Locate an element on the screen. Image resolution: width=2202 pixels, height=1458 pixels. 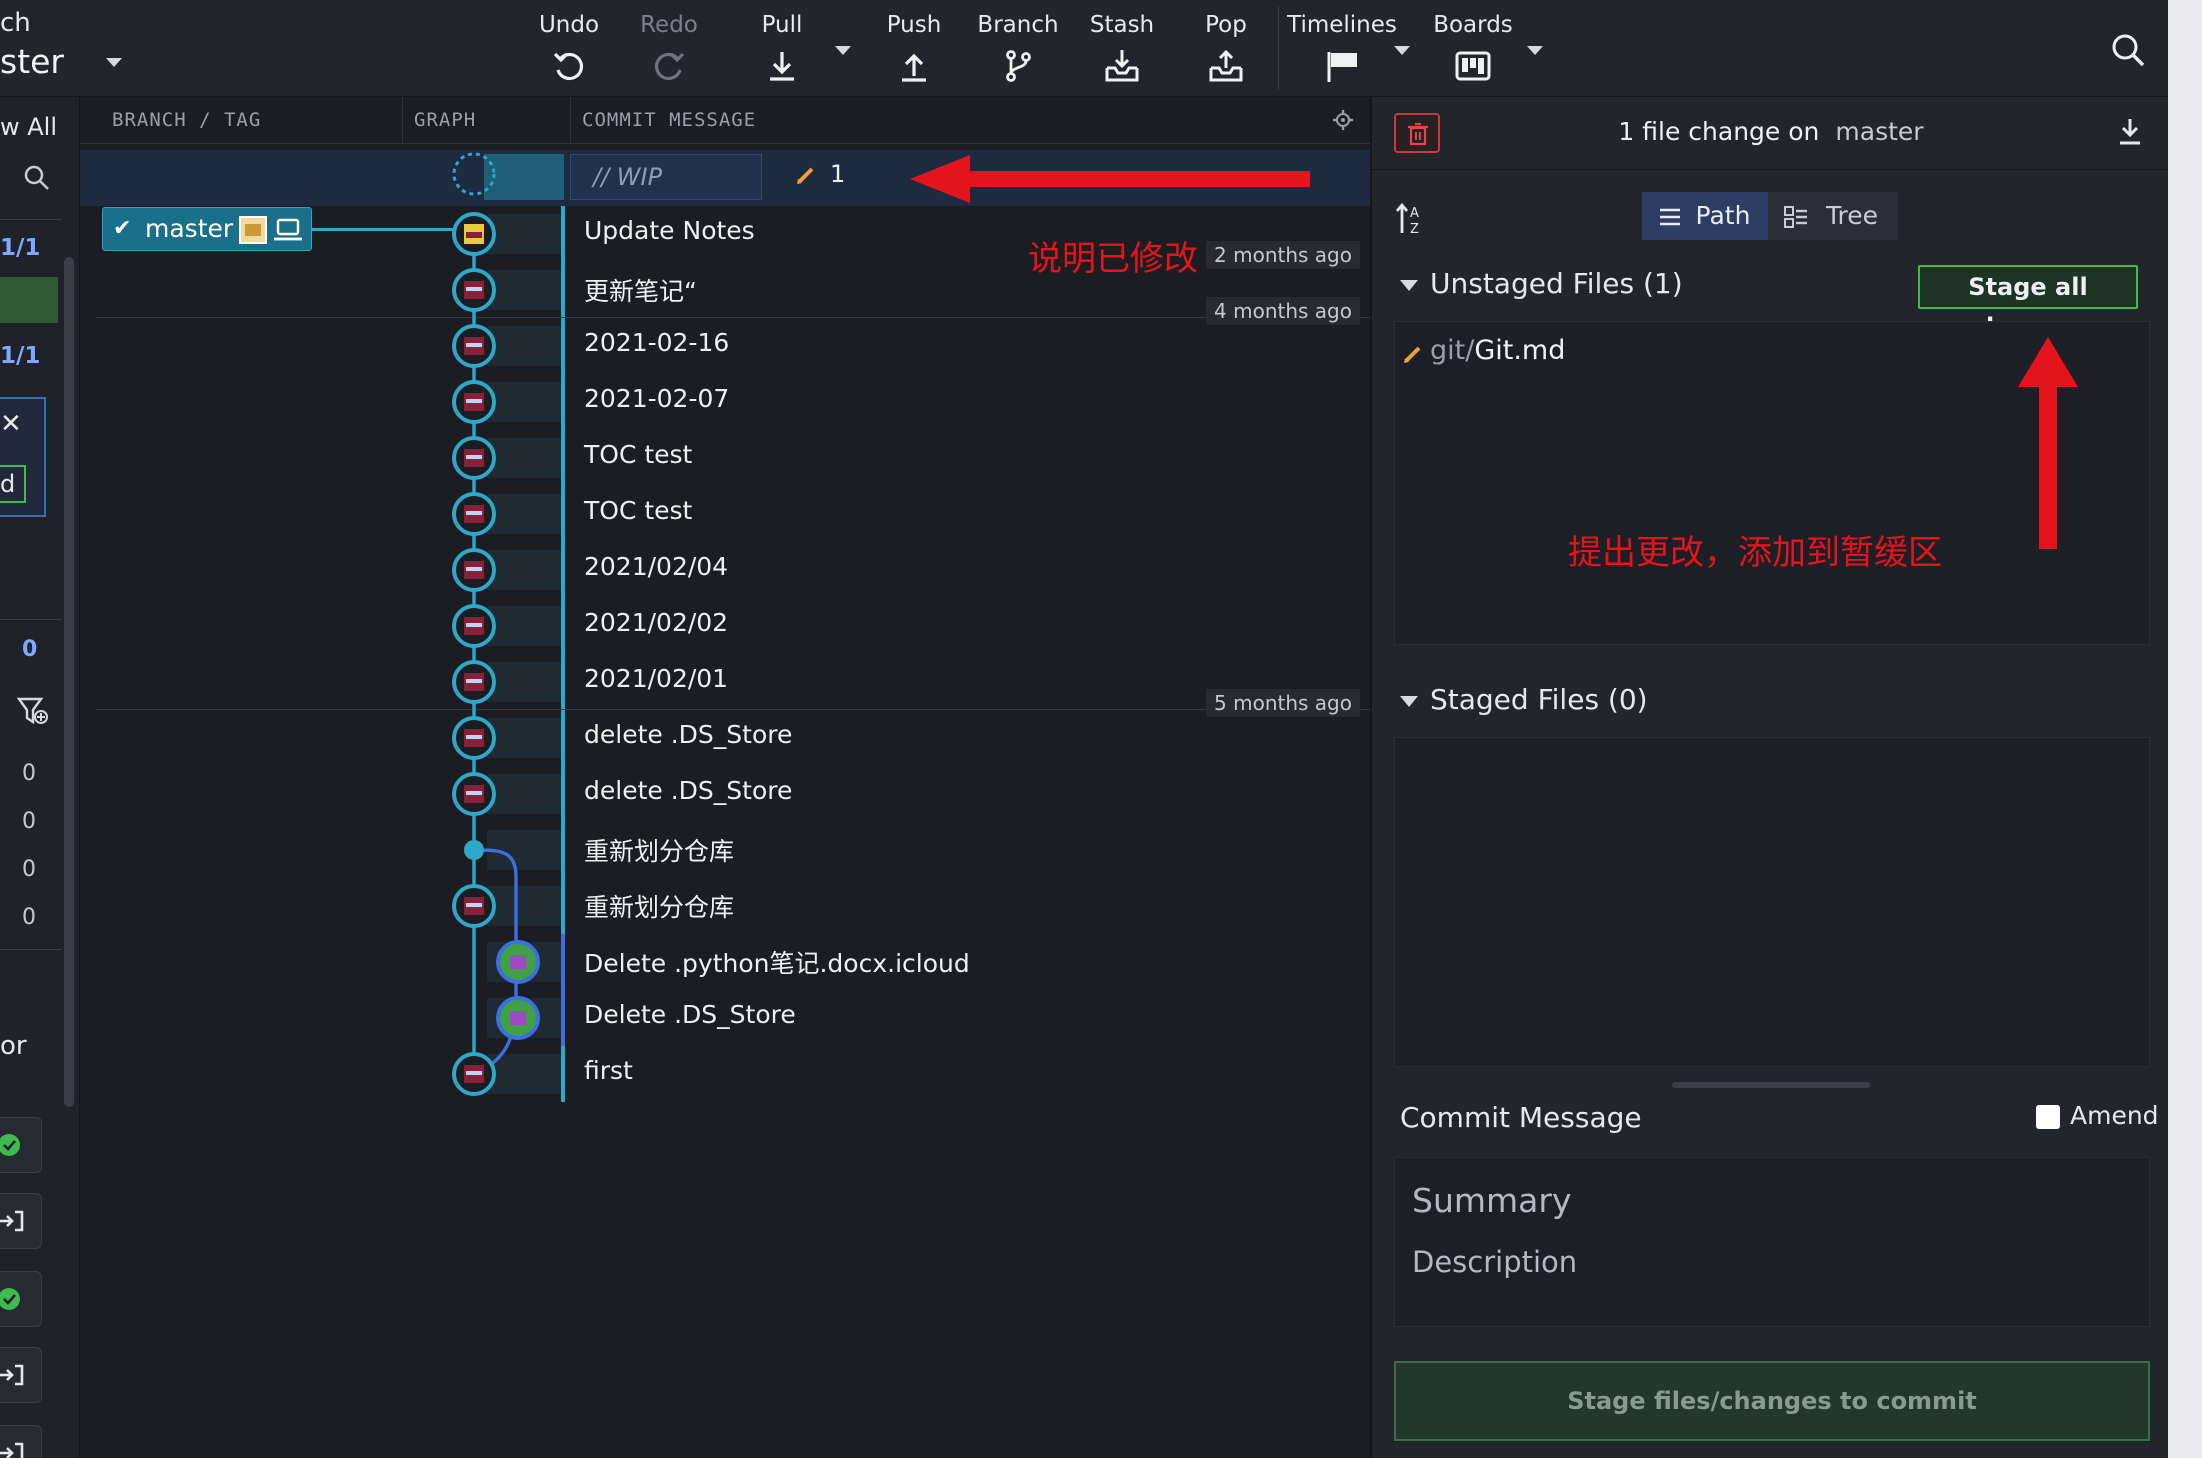
submodules-count: 0 is located at coordinates (29, 869).